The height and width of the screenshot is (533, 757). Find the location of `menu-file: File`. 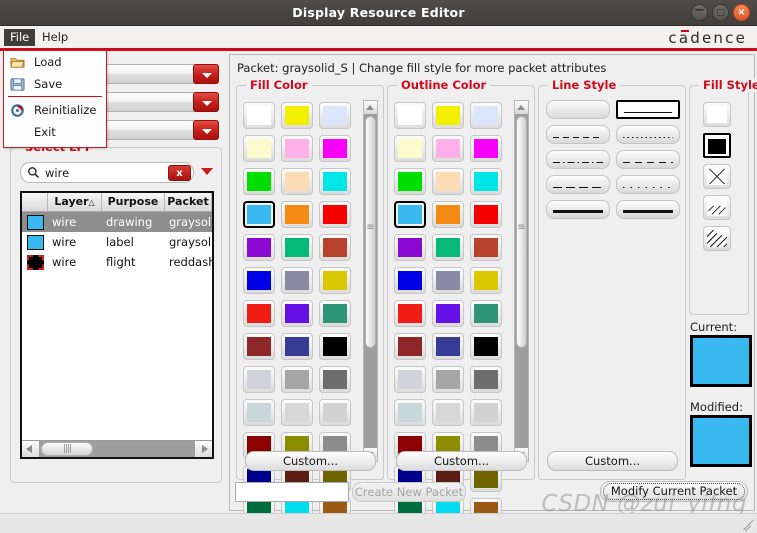

menu-file: File is located at coordinates (20, 37).